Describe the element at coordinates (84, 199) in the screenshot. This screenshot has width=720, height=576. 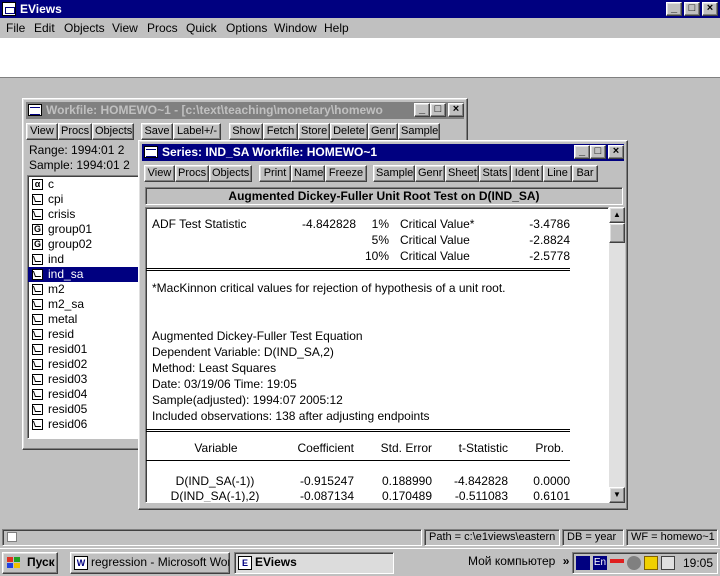
I see `workfile-object-cpi: cpi` at that location.